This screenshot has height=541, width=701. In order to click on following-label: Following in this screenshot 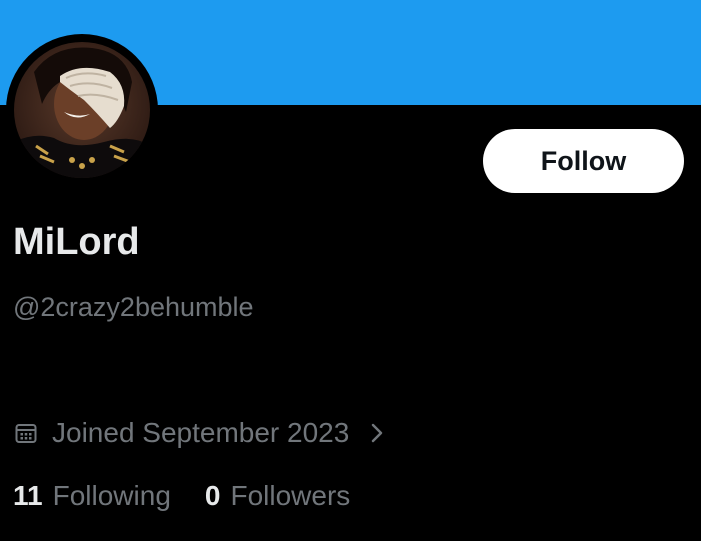, I will do `click(111, 495)`.